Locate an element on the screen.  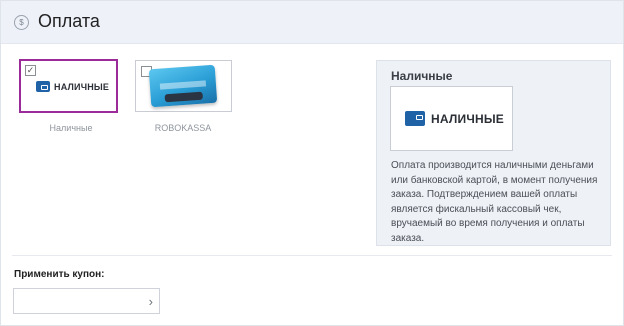
details-logo-card: НАЛИЧНЫЕ is located at coordinates (451, 118).